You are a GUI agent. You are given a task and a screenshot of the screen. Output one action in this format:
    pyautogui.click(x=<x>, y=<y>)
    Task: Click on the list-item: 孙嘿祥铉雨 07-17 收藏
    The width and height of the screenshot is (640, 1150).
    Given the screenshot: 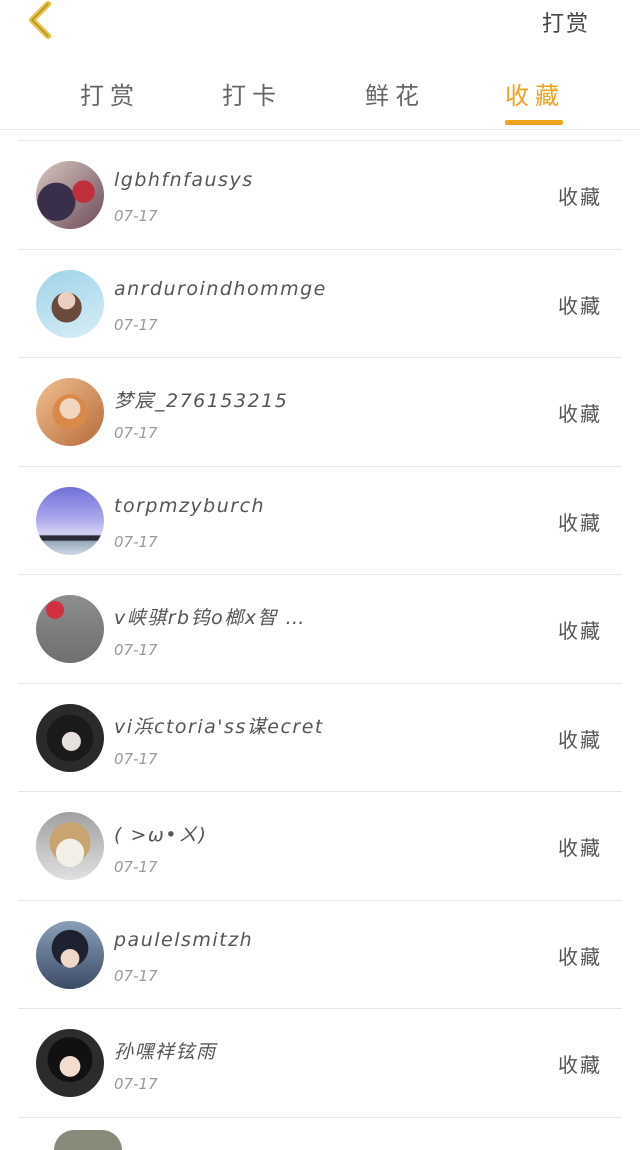 What is the action you would take?
    pyautogui.click(x=320, y=1063)
    